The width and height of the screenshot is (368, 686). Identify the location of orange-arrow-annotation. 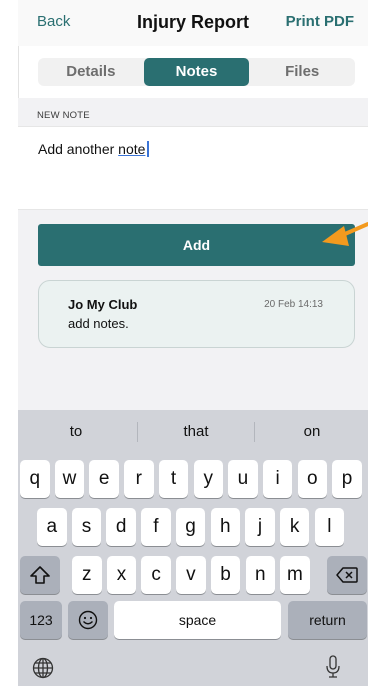
(345, 234).